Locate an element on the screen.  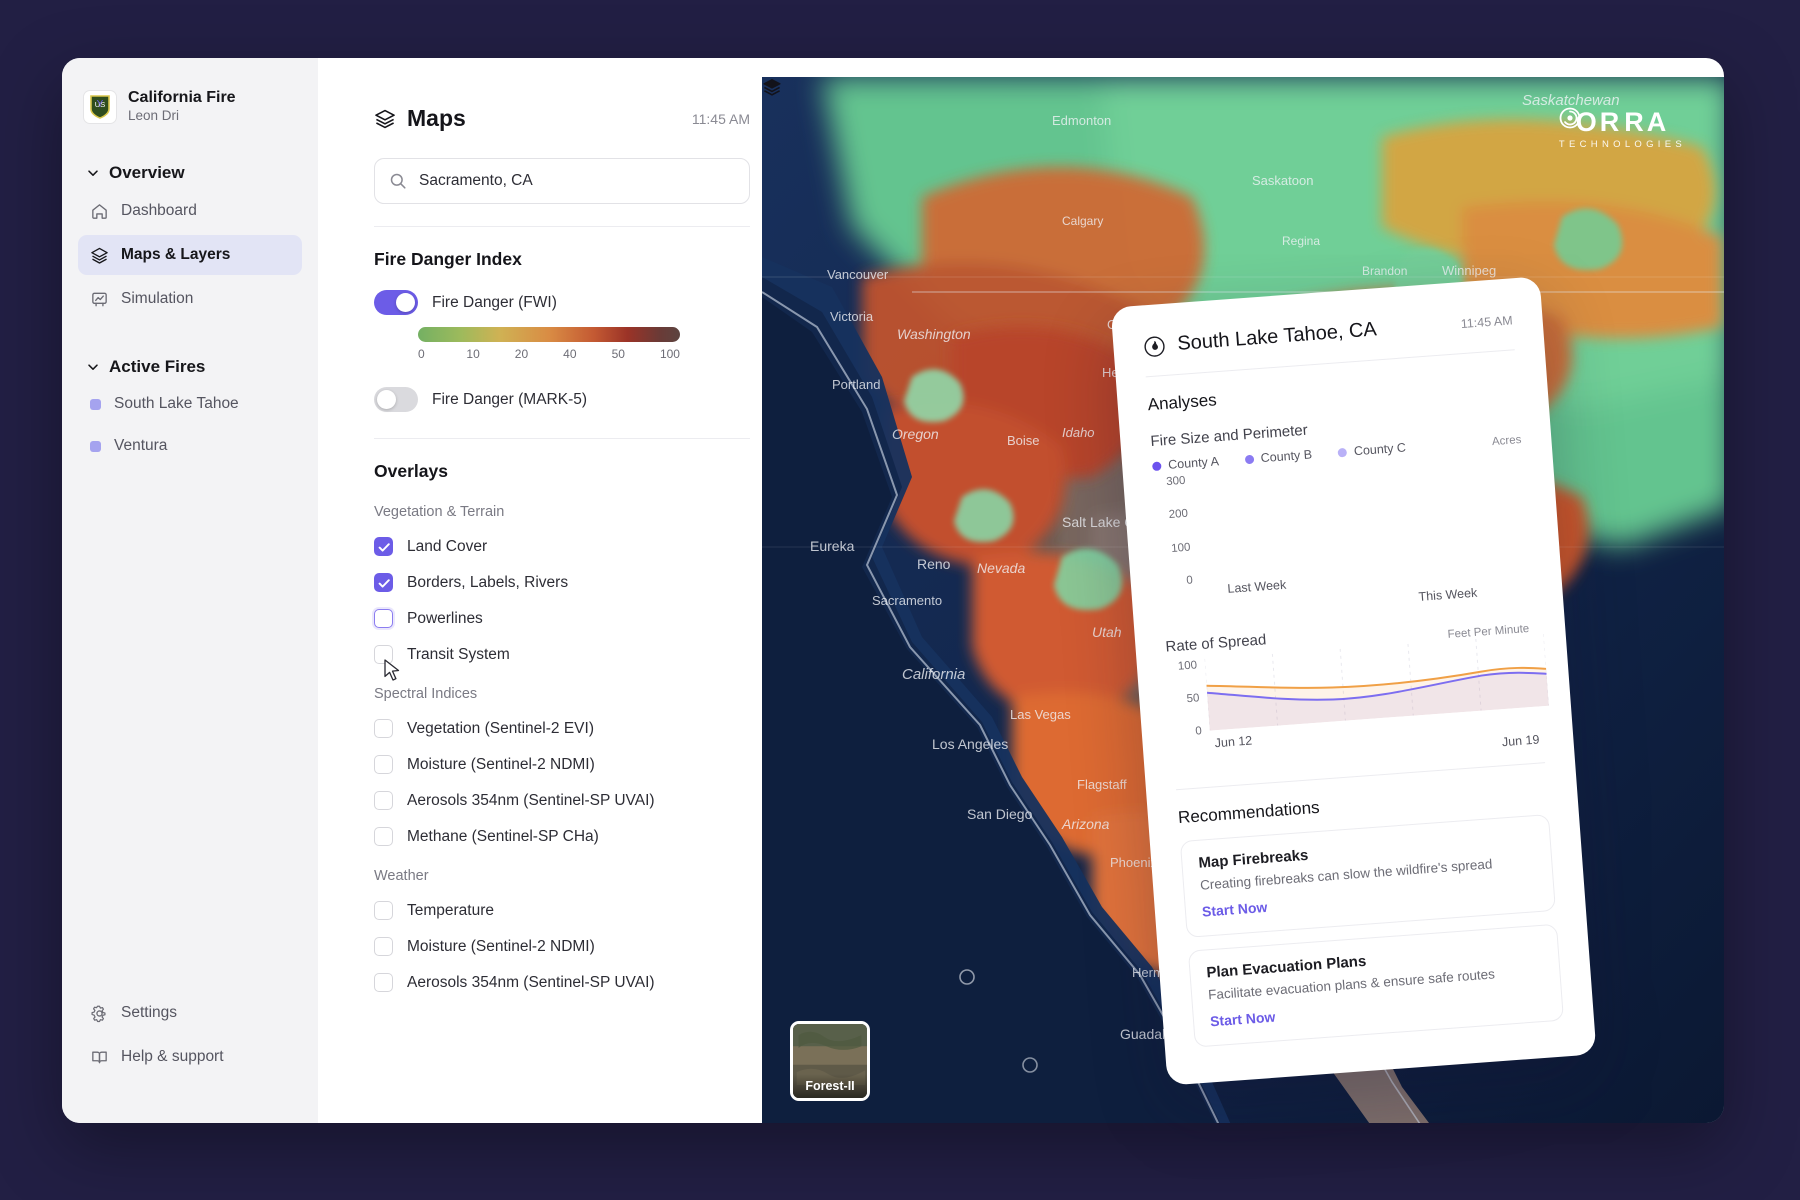
overlay-transit-system: Transit System is located at coordinates (562, 654).